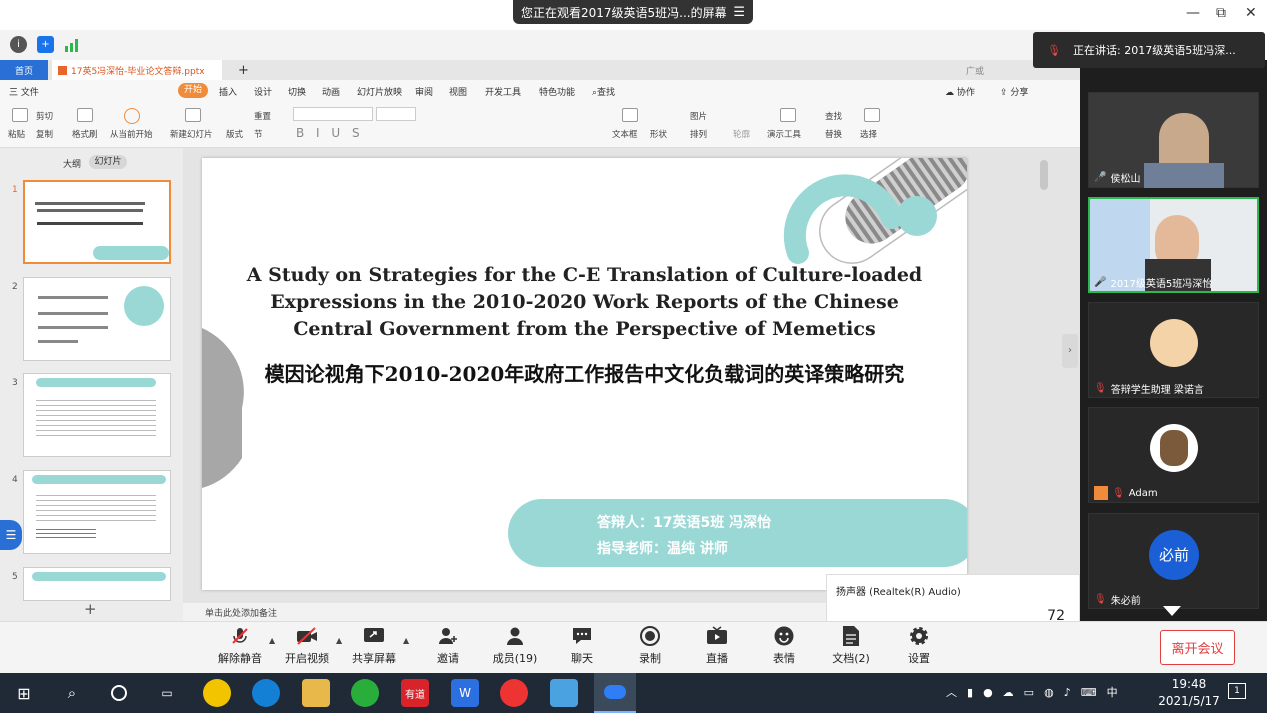 The width and height of the screenshot is (1267, 713). Describe the element at coordinates (108, 162) in the screenshot. I see `slides-tab: 幻灯片` at that location.